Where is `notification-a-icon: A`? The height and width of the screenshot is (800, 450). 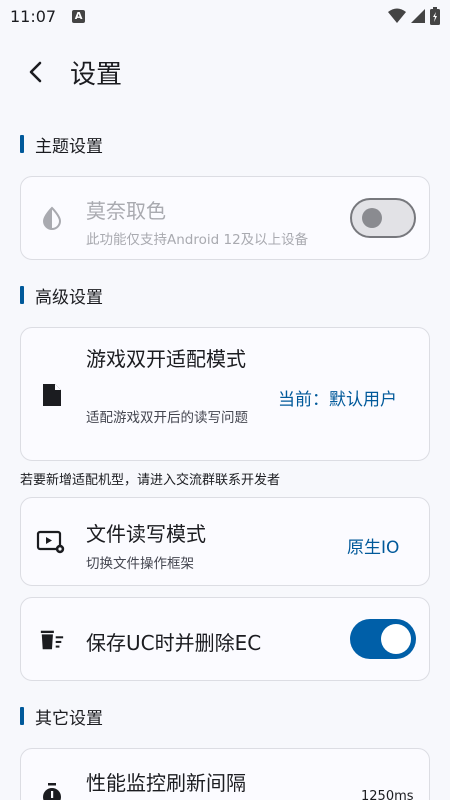
notification-a-icon: A is located at coordinates (79, 16).